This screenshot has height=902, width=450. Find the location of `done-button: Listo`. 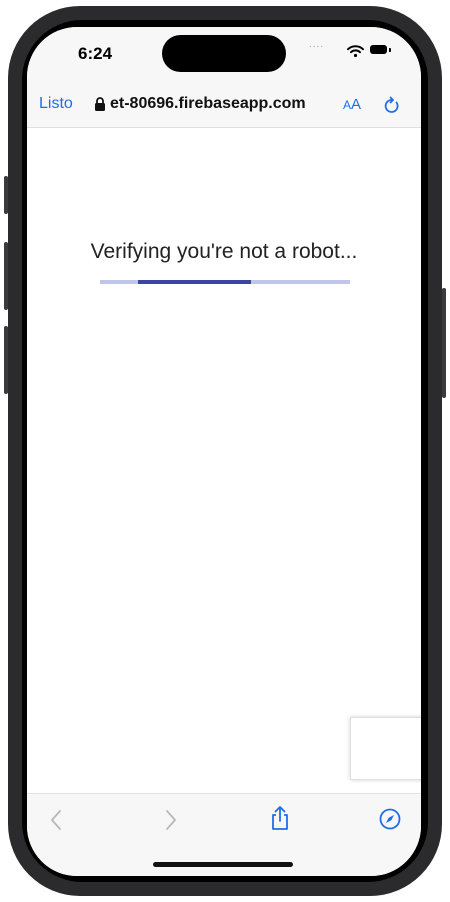

done-button: Listo is located at coordinates (56, 104).